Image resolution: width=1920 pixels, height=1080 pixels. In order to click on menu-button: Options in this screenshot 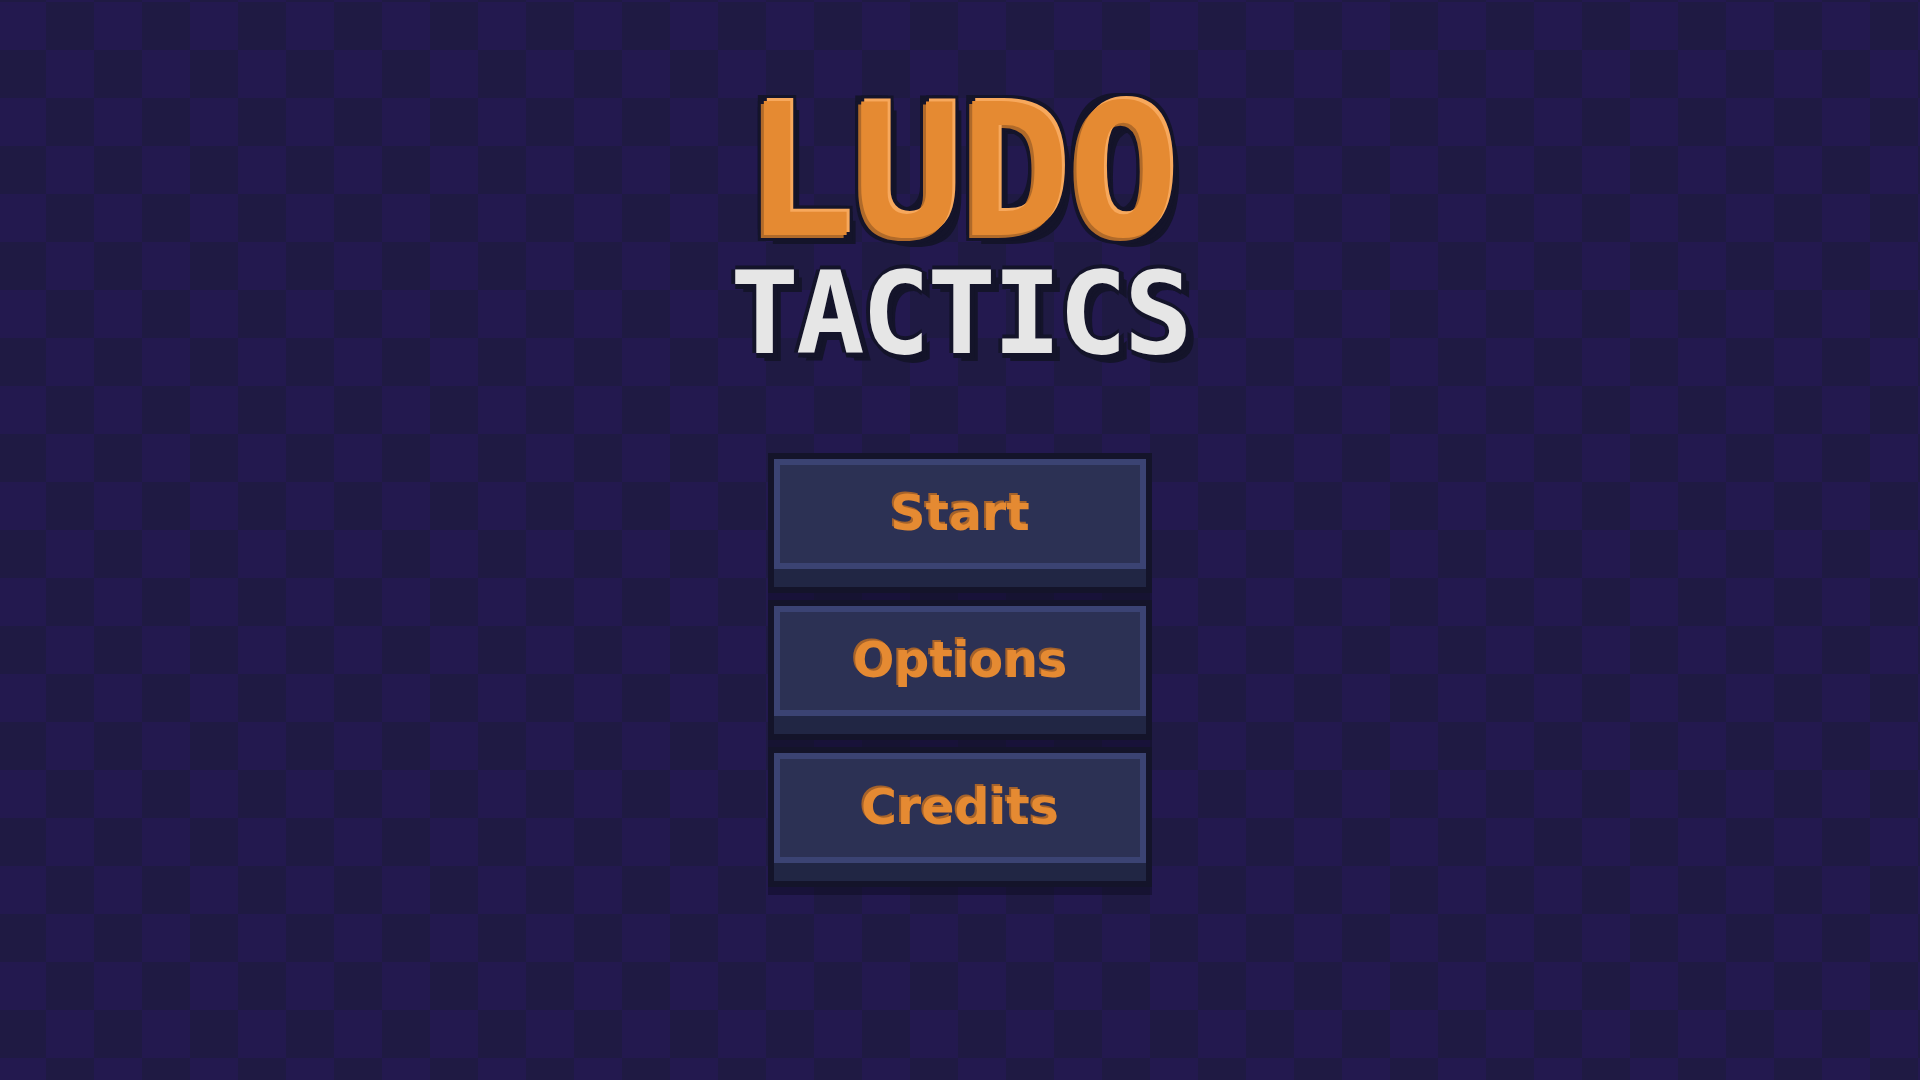, I will do `click(960, 669)`.